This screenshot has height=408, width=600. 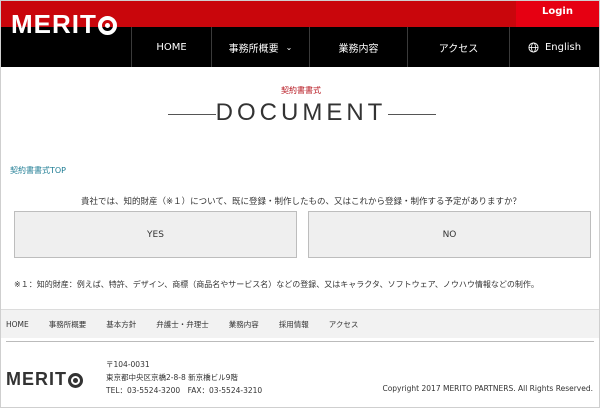 I want to click on main-nav: HOME 事務所概要 ⌄ 業務内容 アクセス English, so click(x=365, y=47).